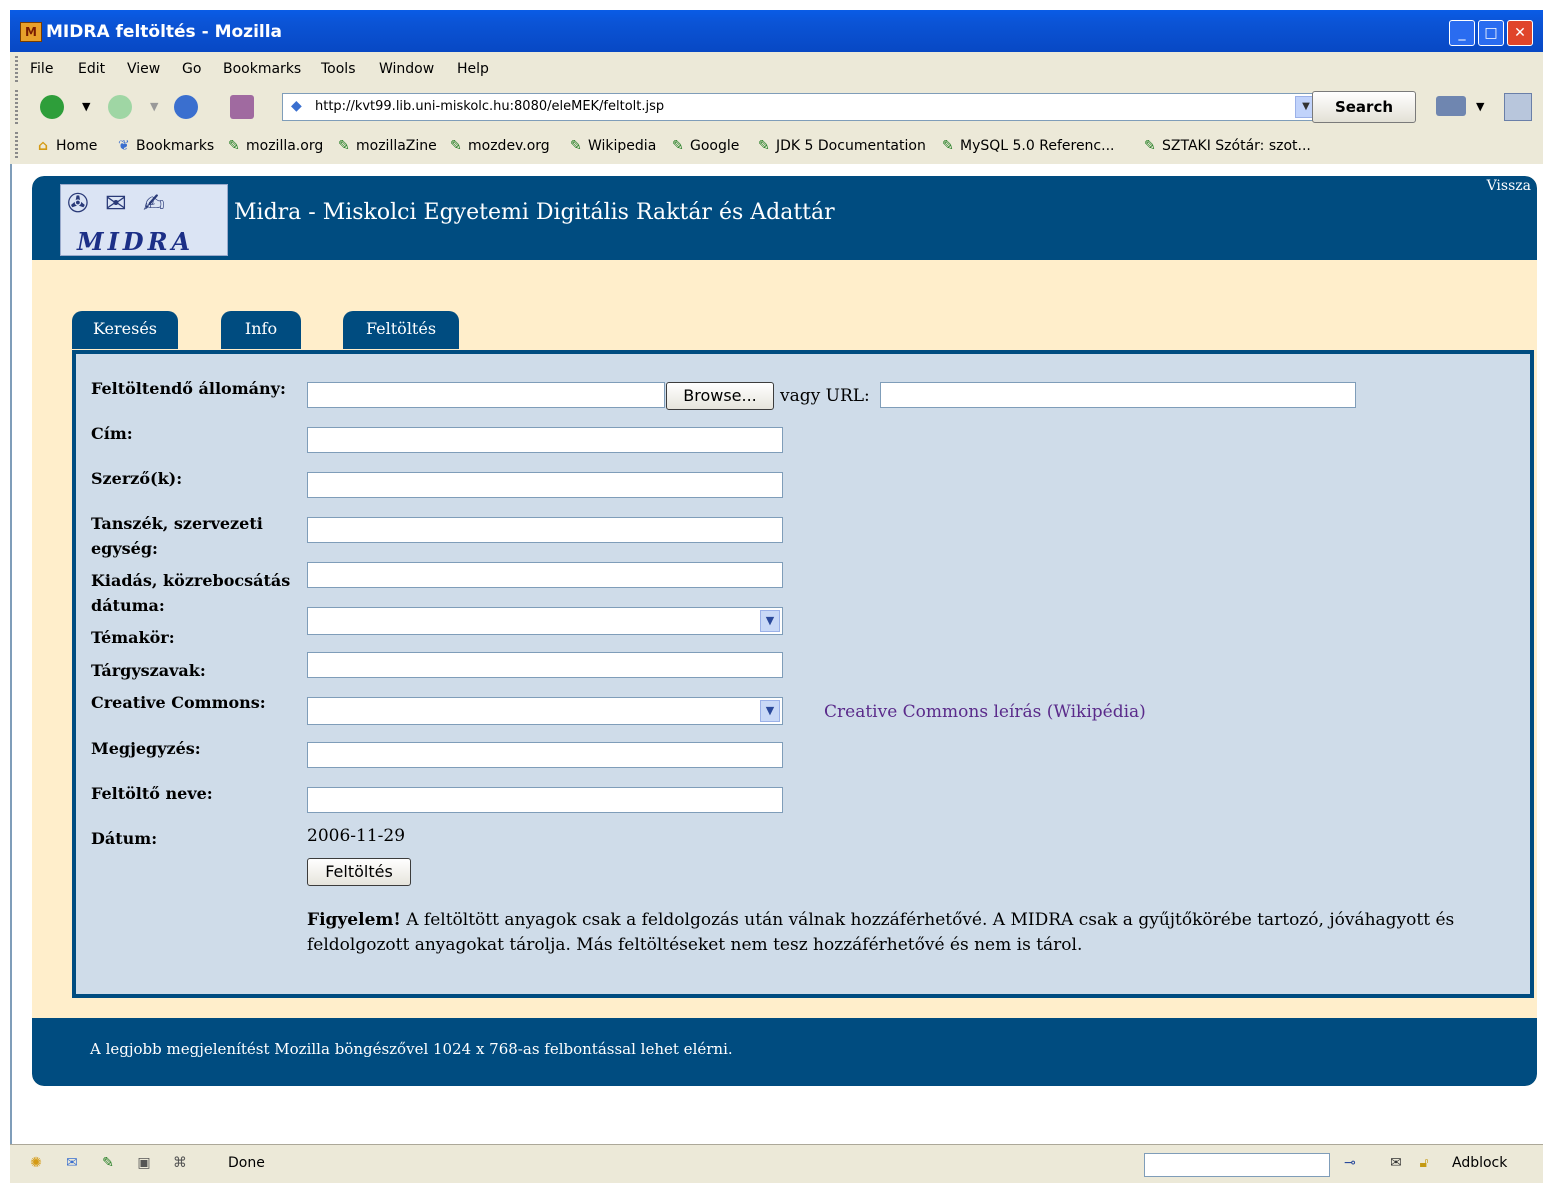 This screenshot has height=1183, width=1543. I want to click on navigator-icon: ✺, so click(36, 1163).